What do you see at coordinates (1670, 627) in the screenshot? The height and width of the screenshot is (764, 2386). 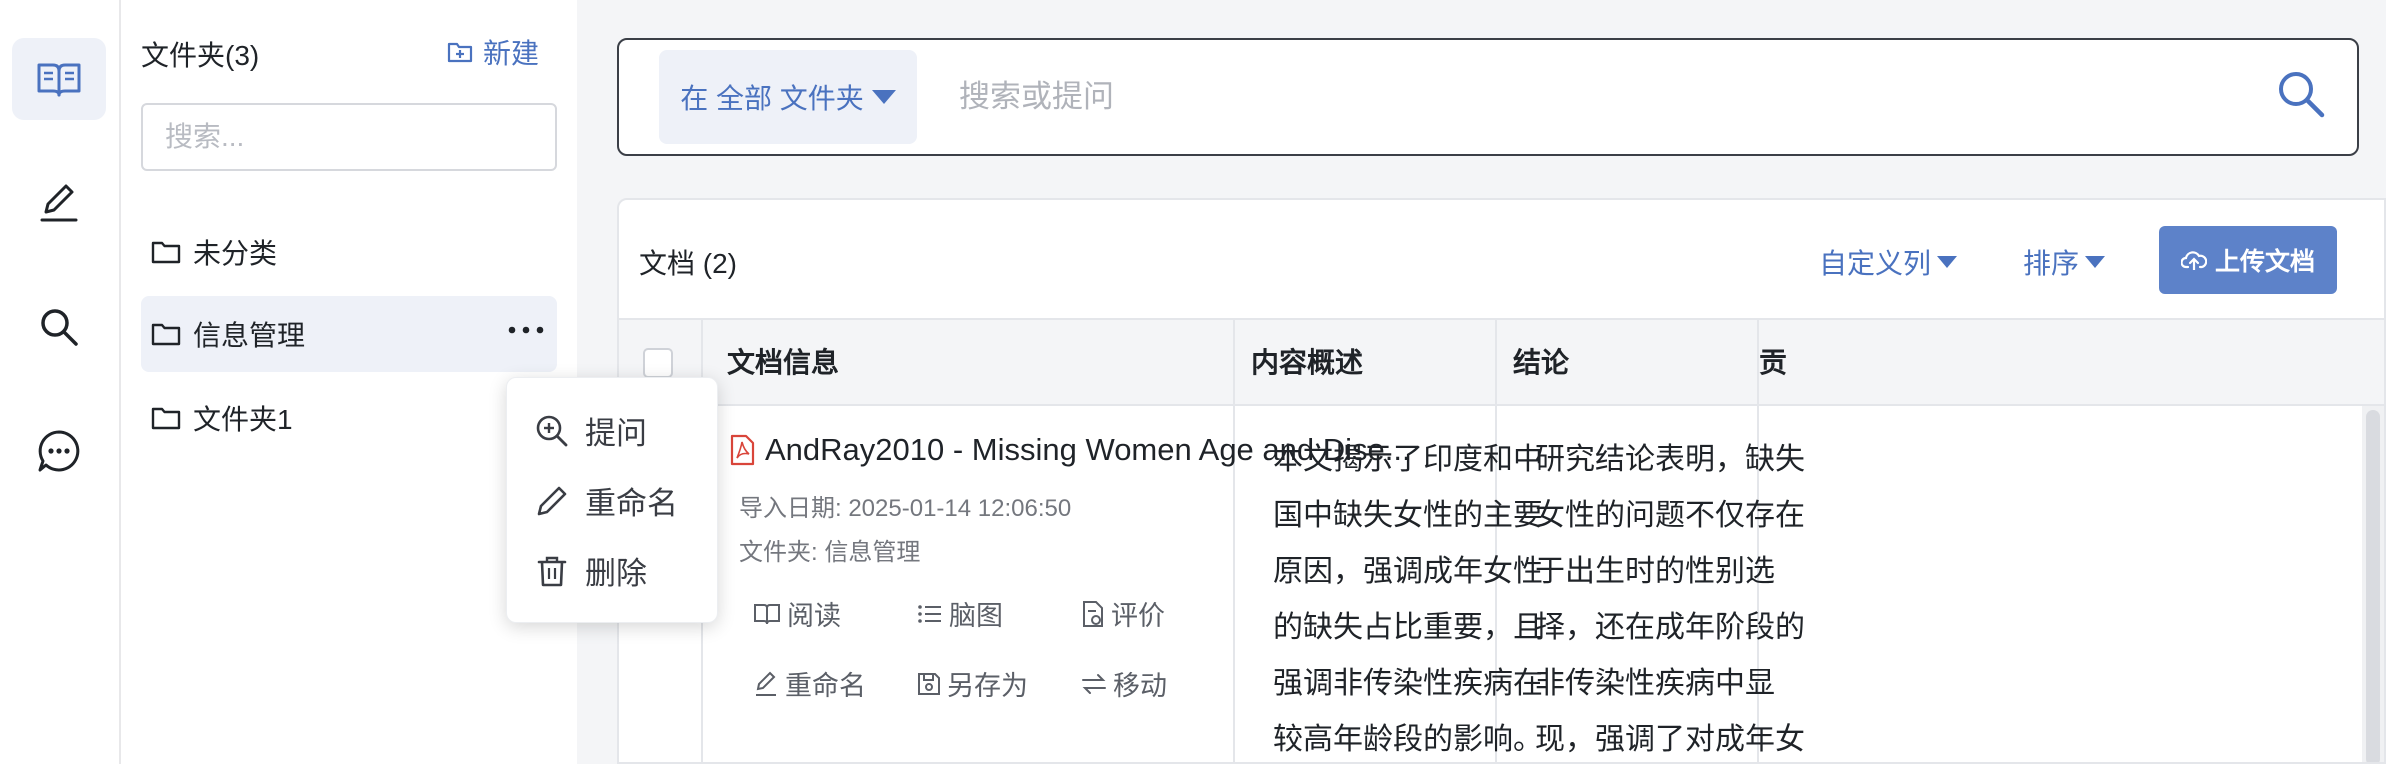 I see `conclusion-line: 择，还在成年阶段的` at bounding box center [1670, 627].